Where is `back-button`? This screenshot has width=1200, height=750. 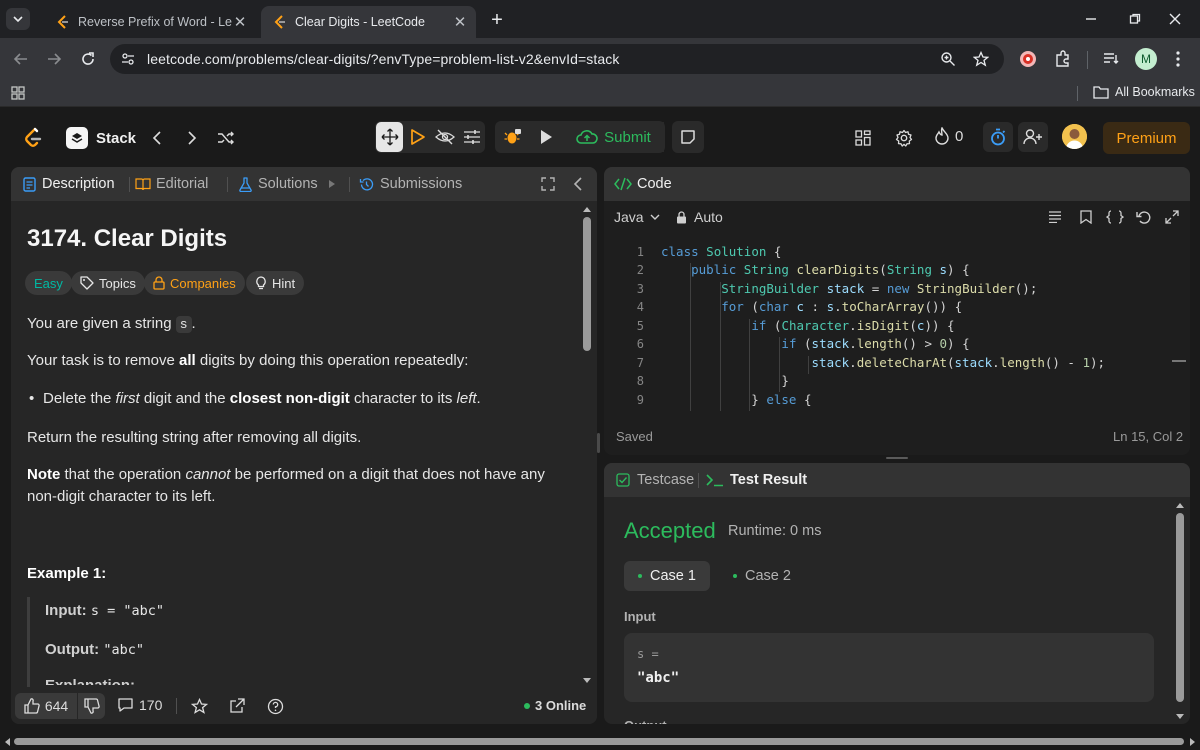
back-button is located at coordinates (21, 59).